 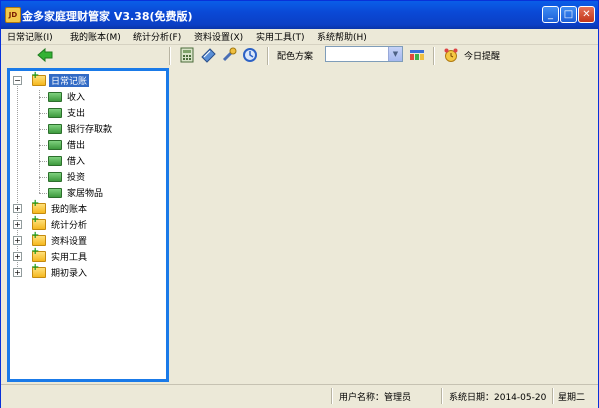 I want to click on tree-node-invest: 投资, so click(x=88, y=177).